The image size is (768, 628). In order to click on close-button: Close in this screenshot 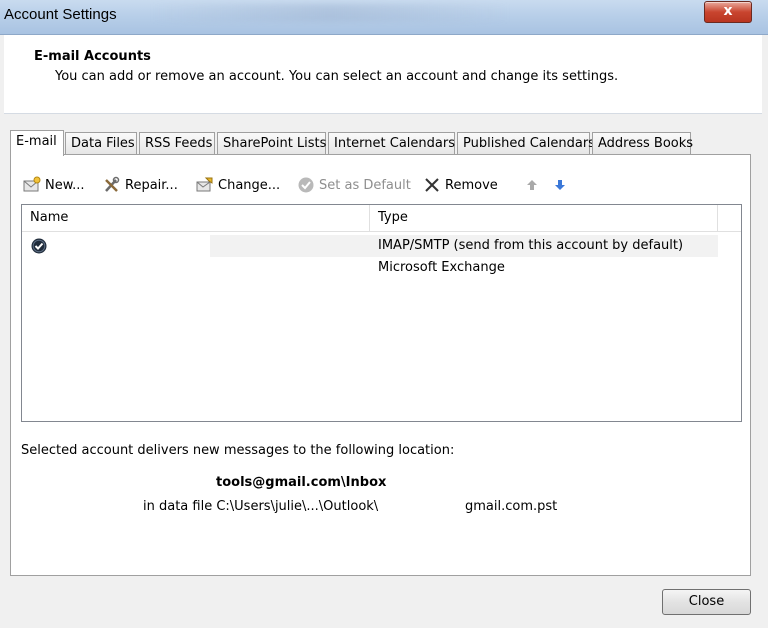, I will do `click(706, 602)`.